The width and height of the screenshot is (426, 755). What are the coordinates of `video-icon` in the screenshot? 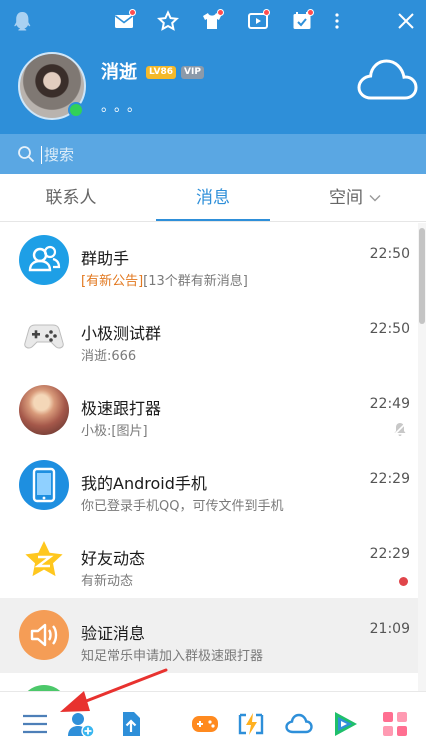 It's located at (258, 21).